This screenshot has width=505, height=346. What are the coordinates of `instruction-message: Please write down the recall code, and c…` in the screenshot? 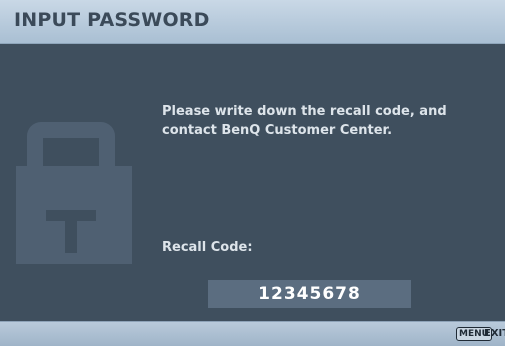 It's located at (304, 121).